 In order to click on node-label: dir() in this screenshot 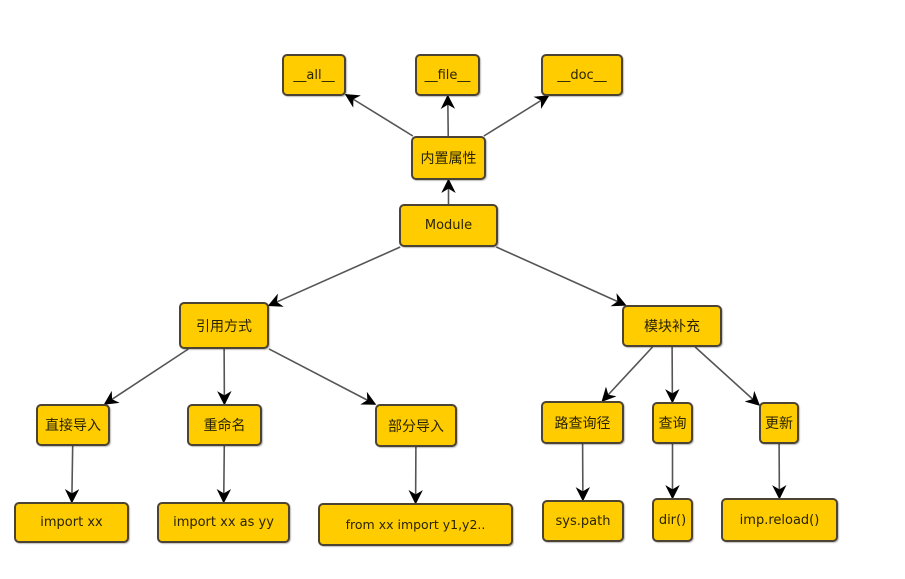, I will do `click(672, 520)`.